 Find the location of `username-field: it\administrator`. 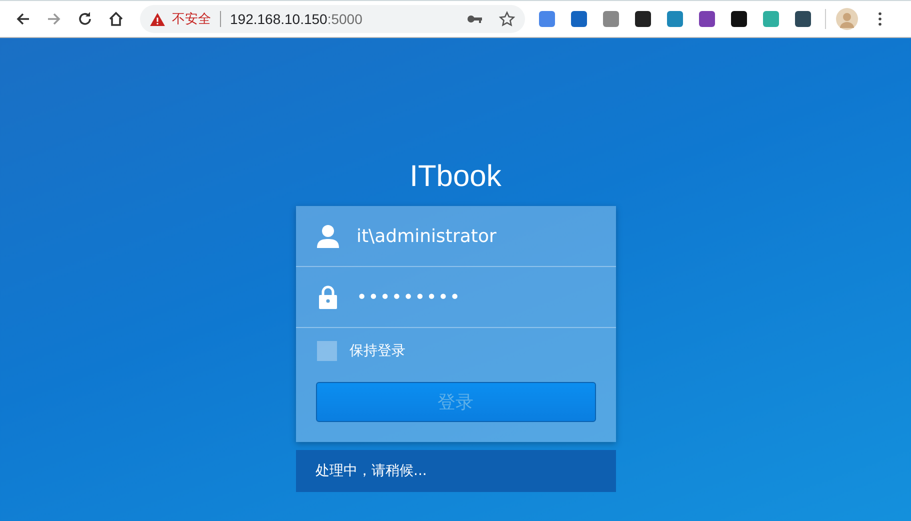

username-field: it\administrator is located at coordinates (426, 236).